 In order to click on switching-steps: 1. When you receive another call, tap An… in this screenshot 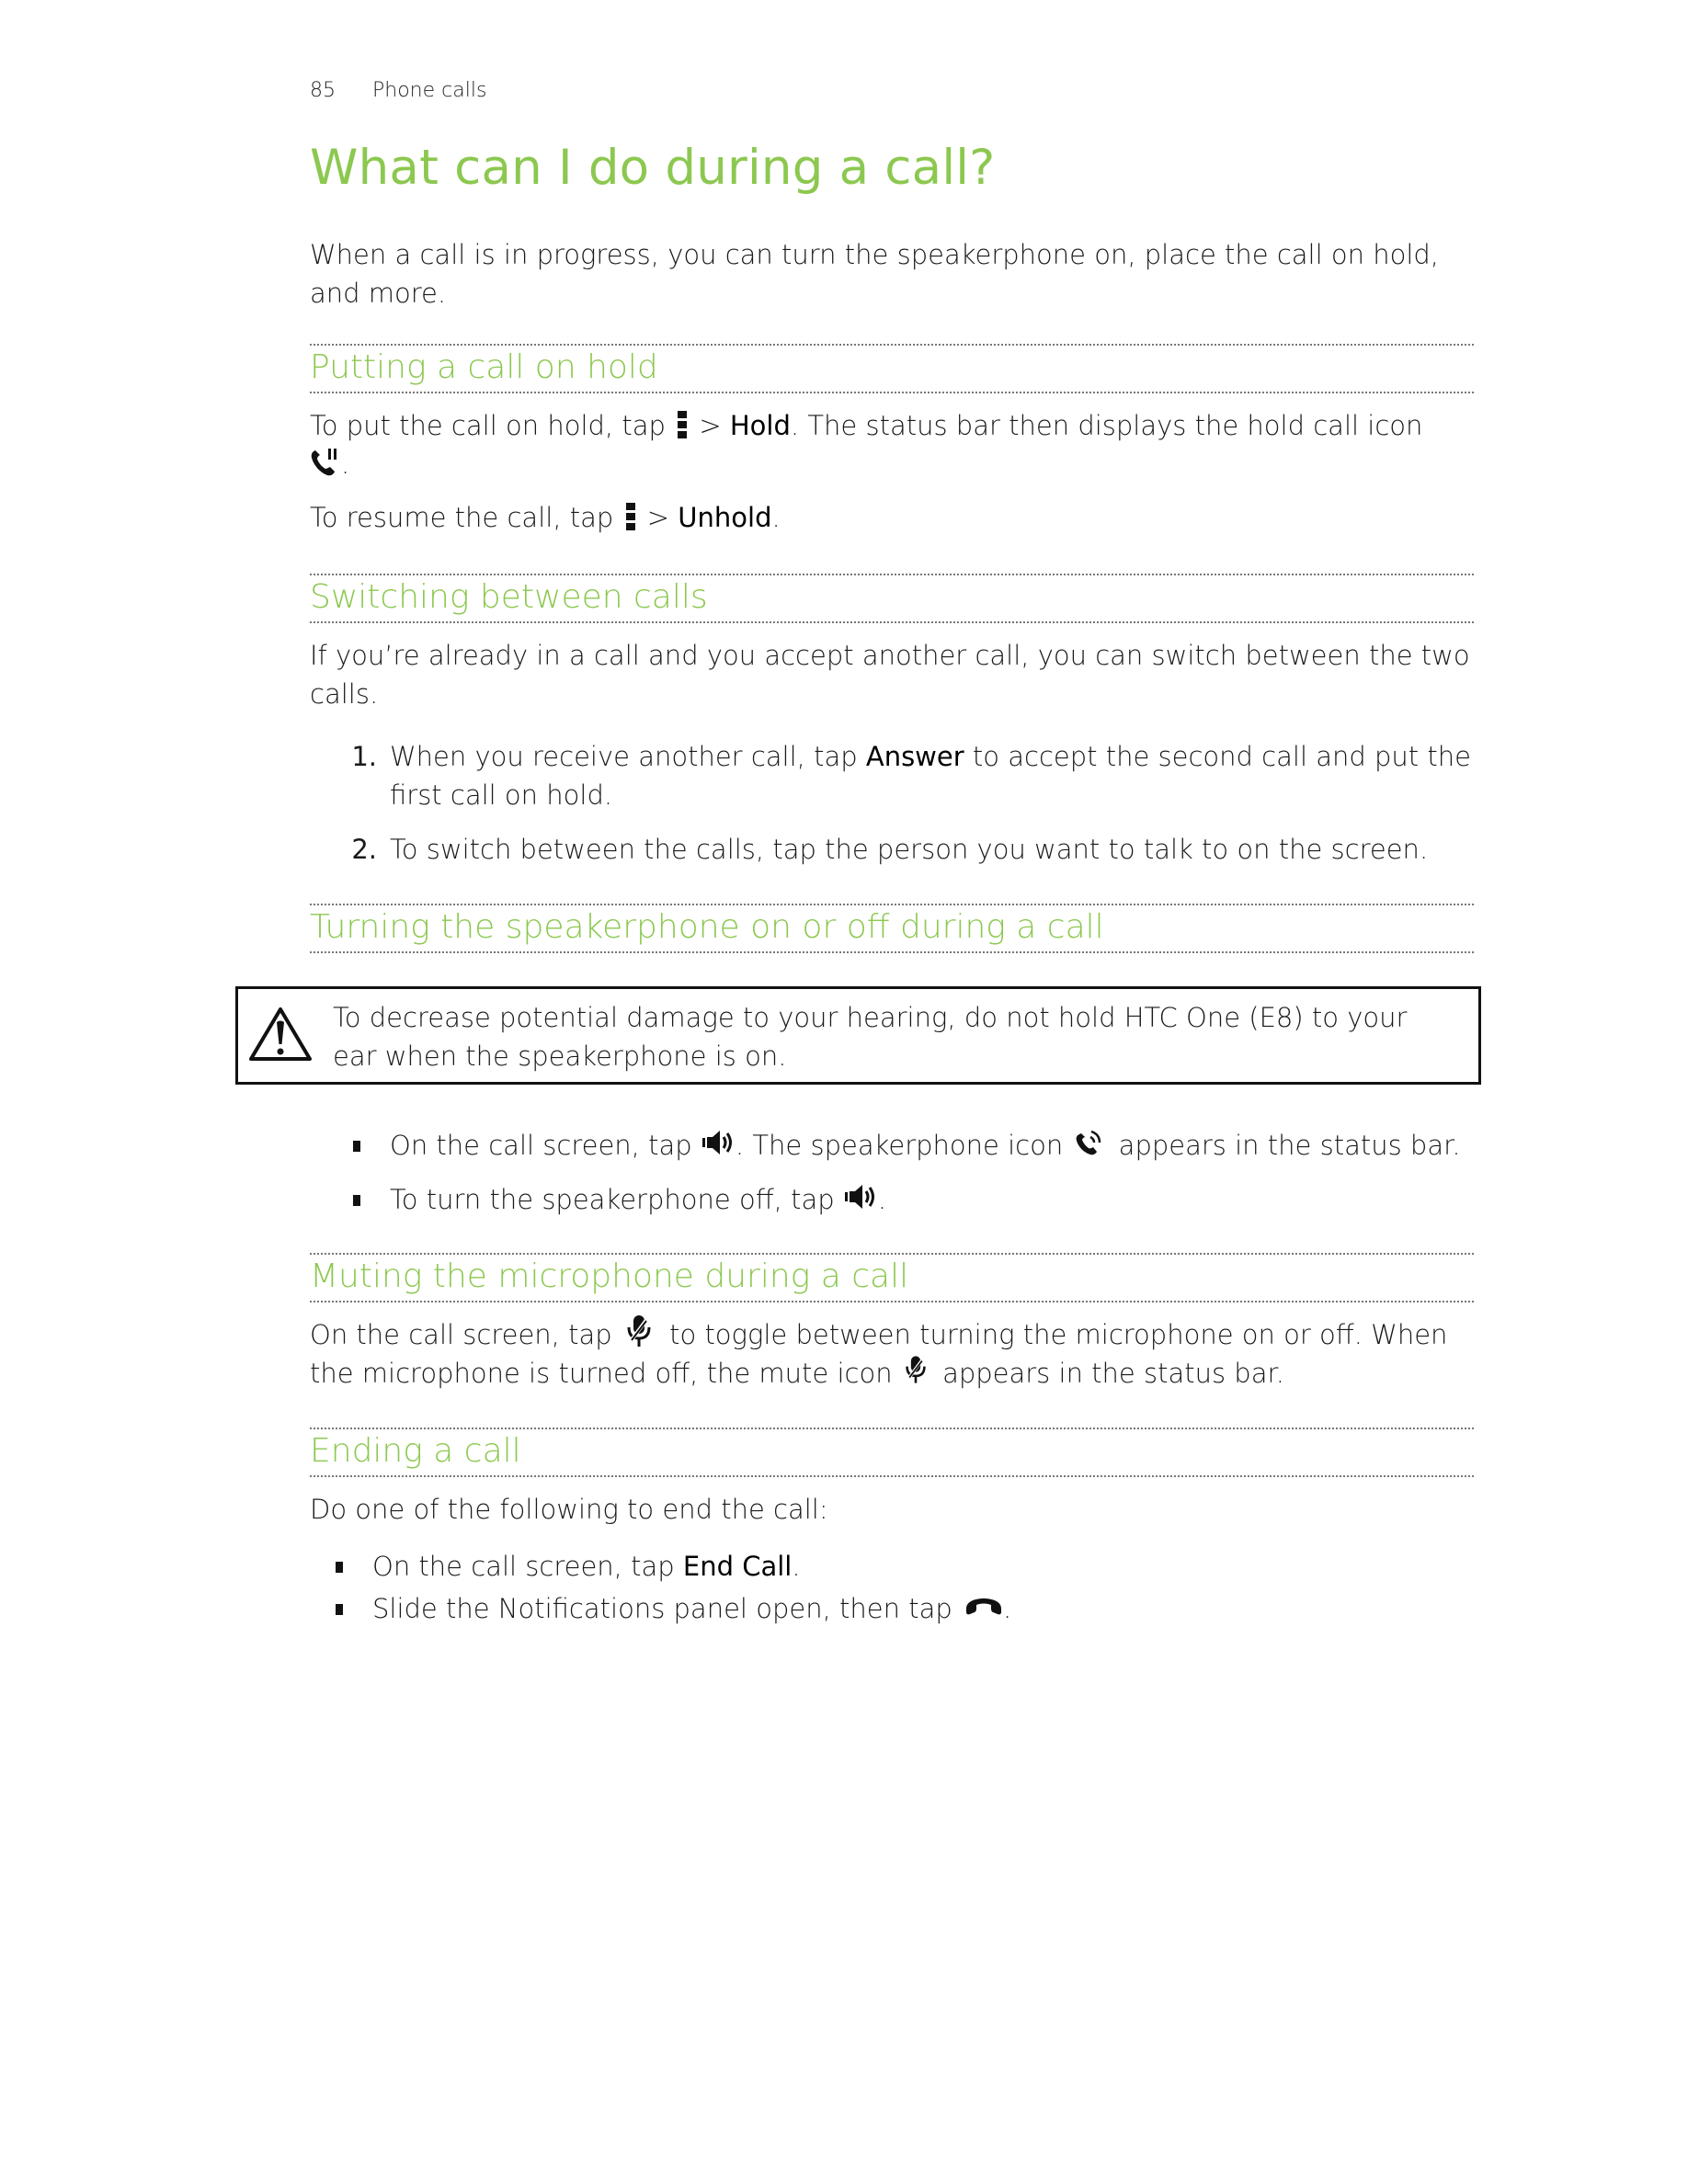, I will do `click(913, 803)`.